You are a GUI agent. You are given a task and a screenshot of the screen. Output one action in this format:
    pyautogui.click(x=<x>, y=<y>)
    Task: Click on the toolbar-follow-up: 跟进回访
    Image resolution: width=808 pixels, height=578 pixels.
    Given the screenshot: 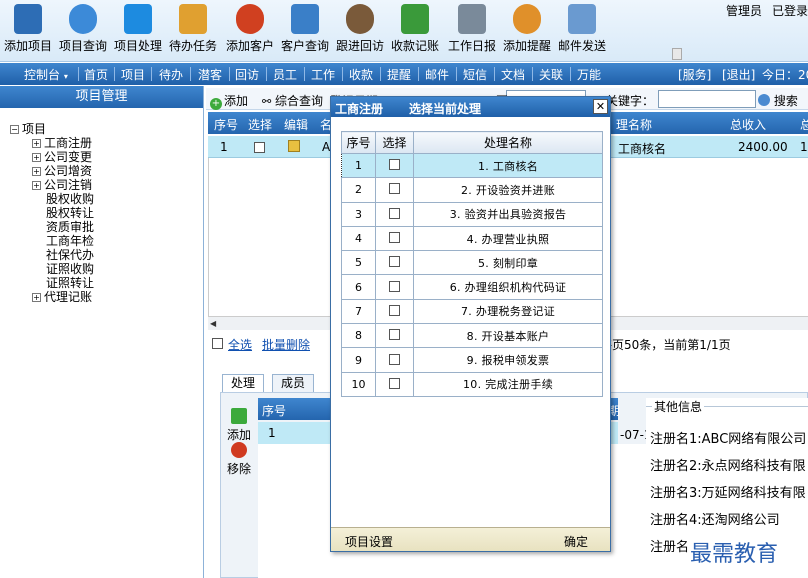 What is the action you would take?
    pyautogui.click(x=360, y=31)
    